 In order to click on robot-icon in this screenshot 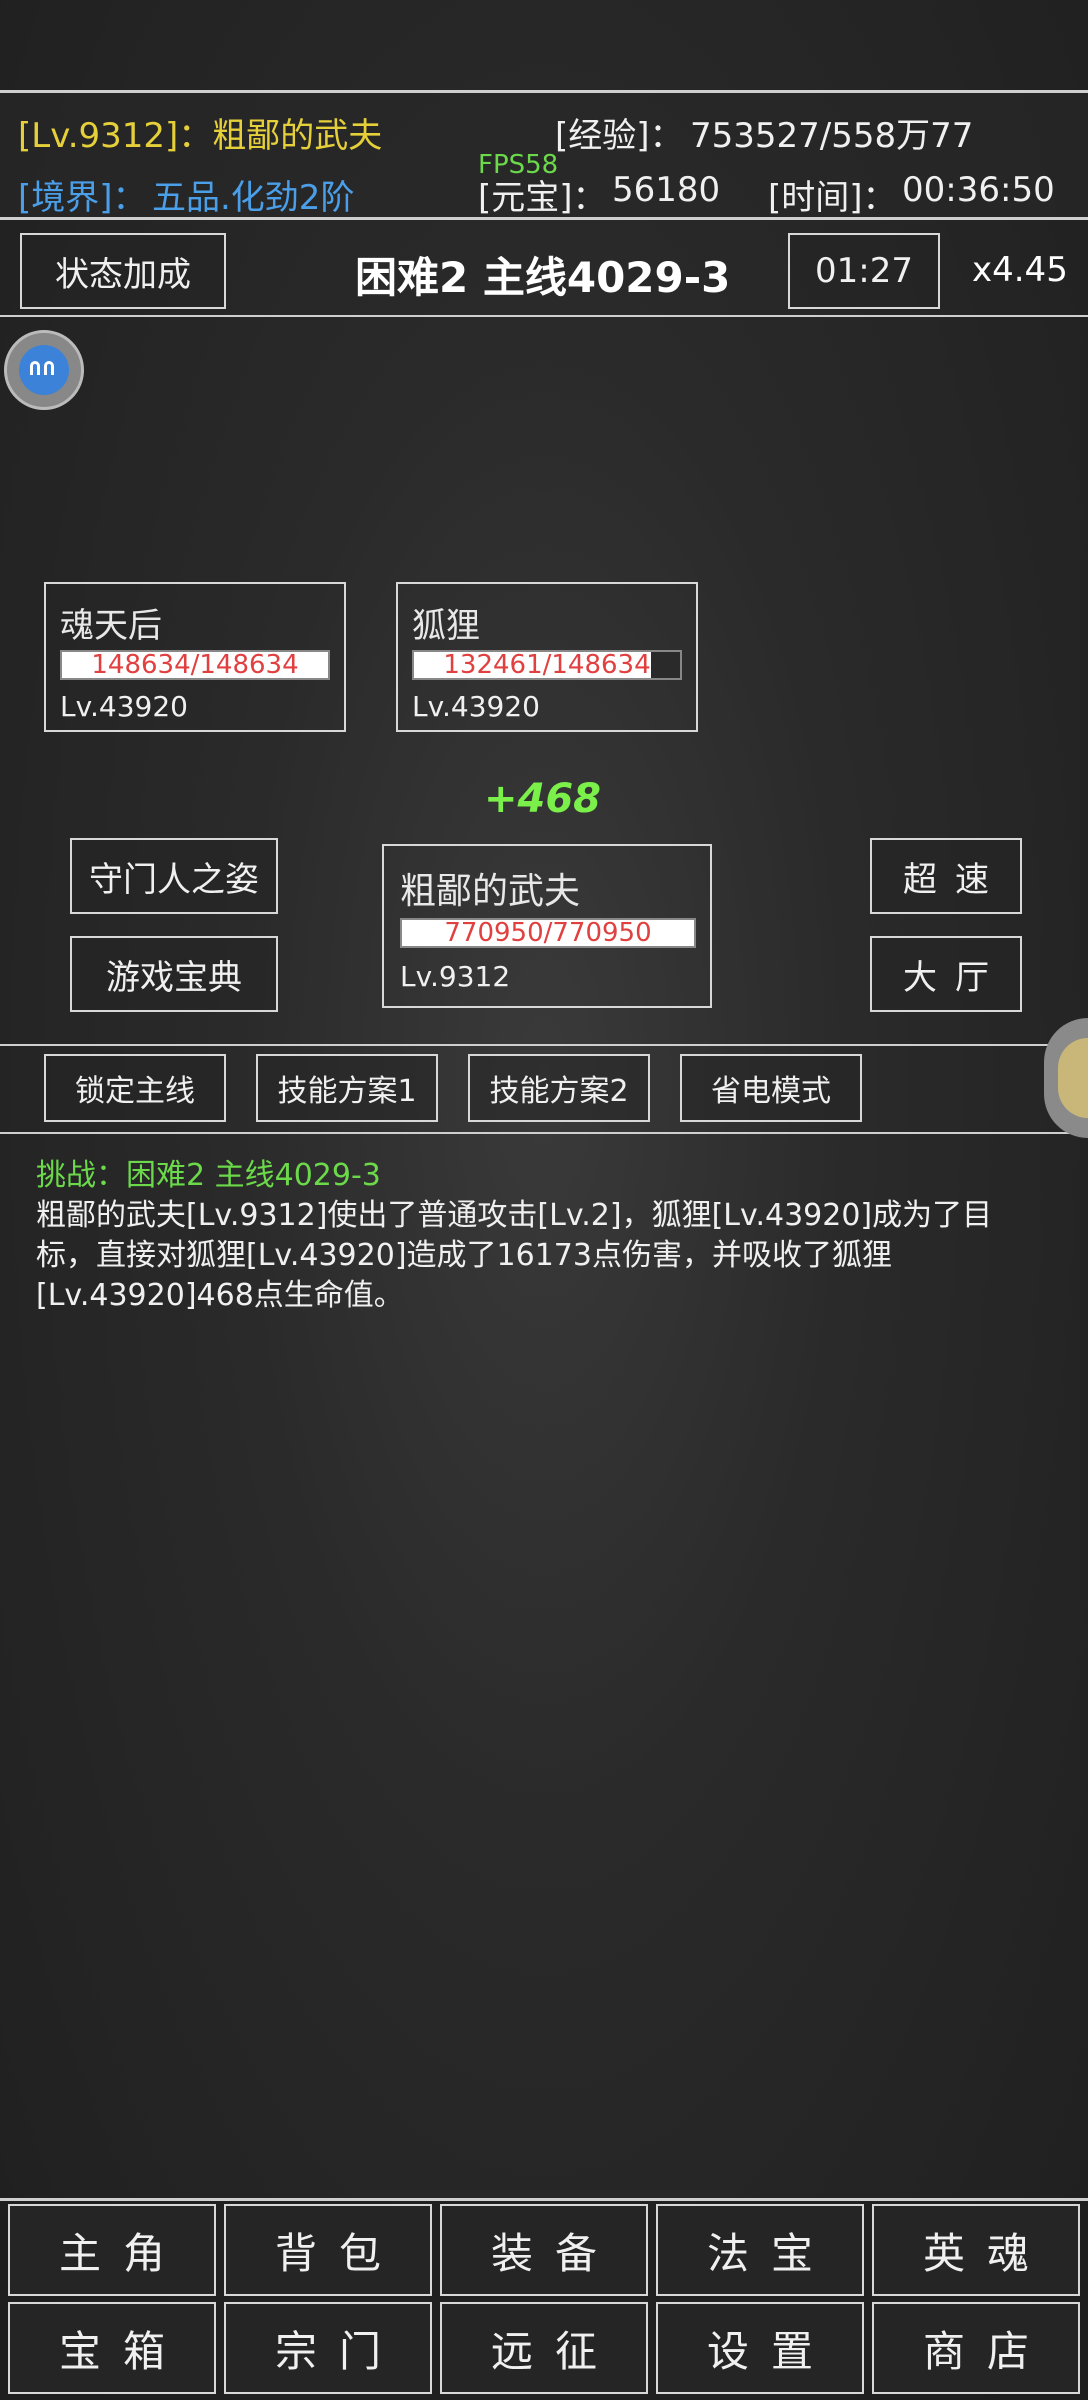, I will do `click(44, 370)`.